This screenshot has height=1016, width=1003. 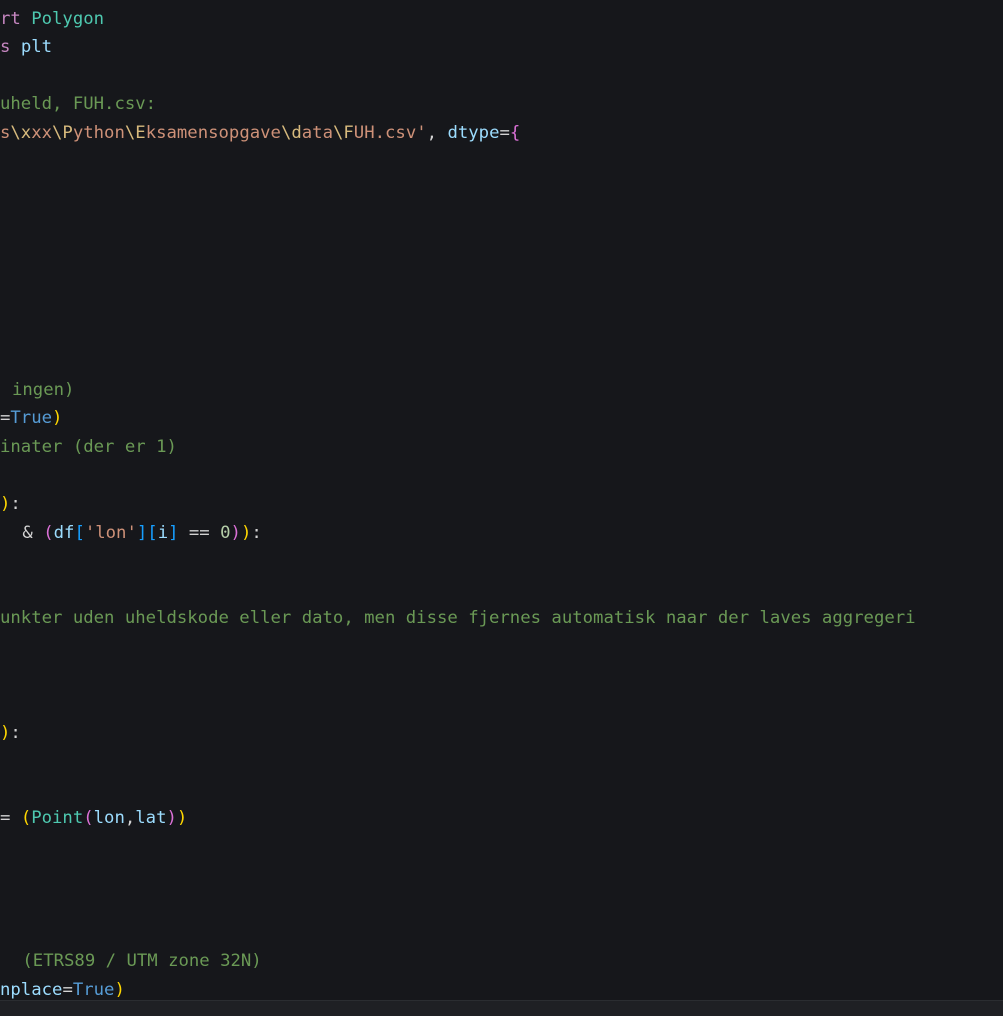 I want to click on code-token: 0, so click(x=225, y=532).